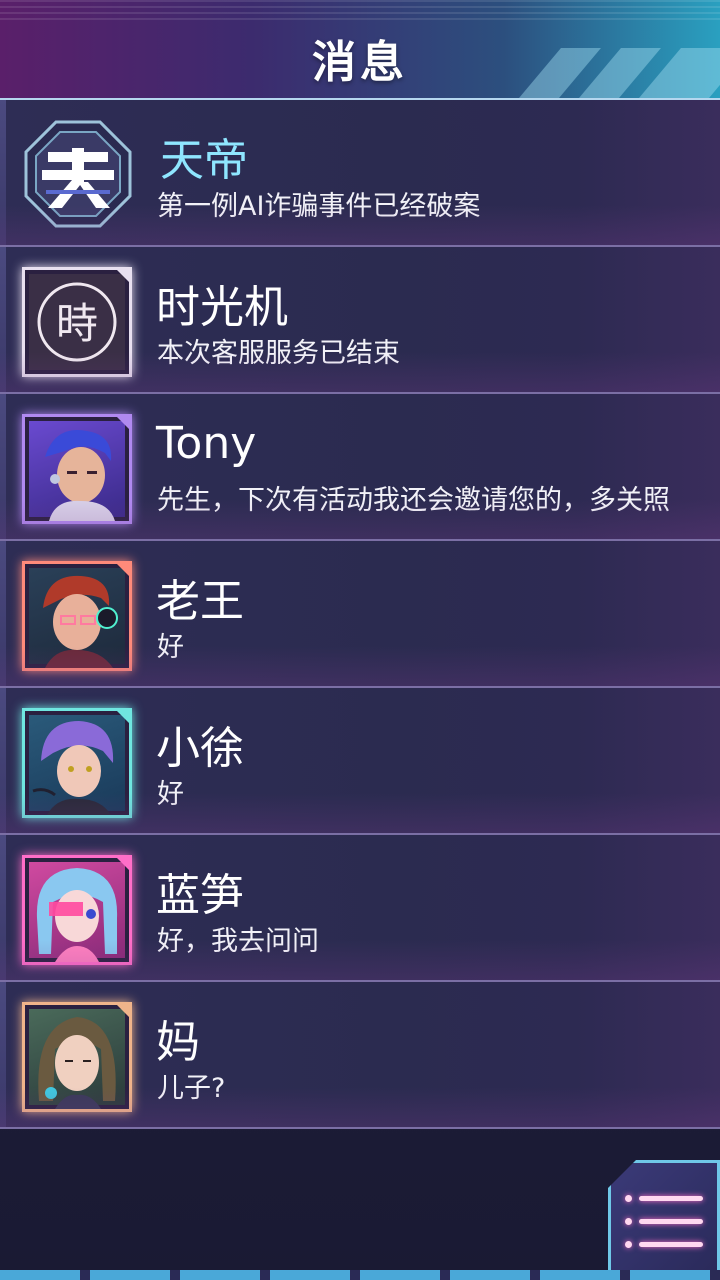  I want to click on avatar-laowang, so click(77, 616).